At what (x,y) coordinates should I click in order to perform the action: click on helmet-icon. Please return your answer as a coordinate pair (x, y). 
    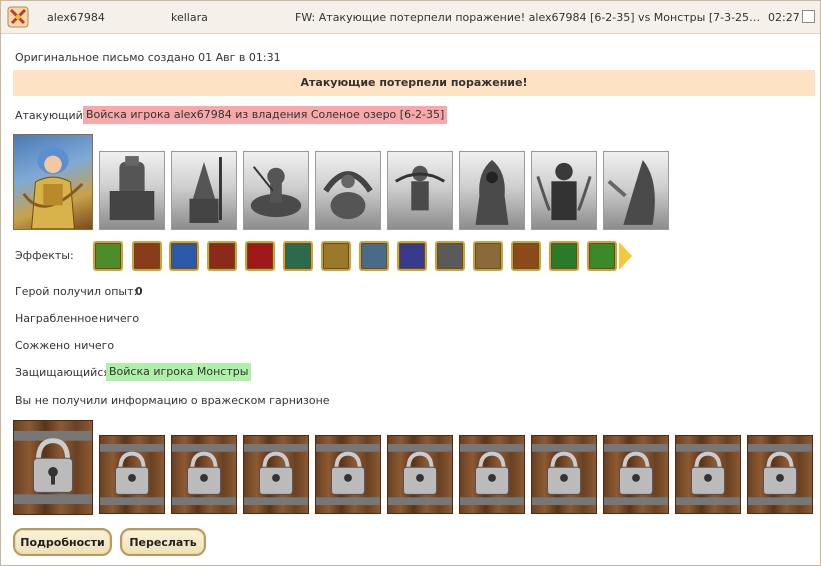
    Looking at the image, I should click on (450, 256).